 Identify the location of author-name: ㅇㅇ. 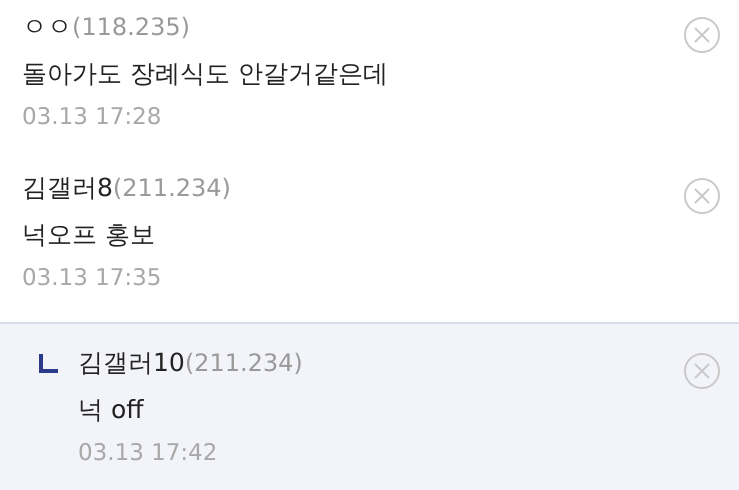
(47, 27).